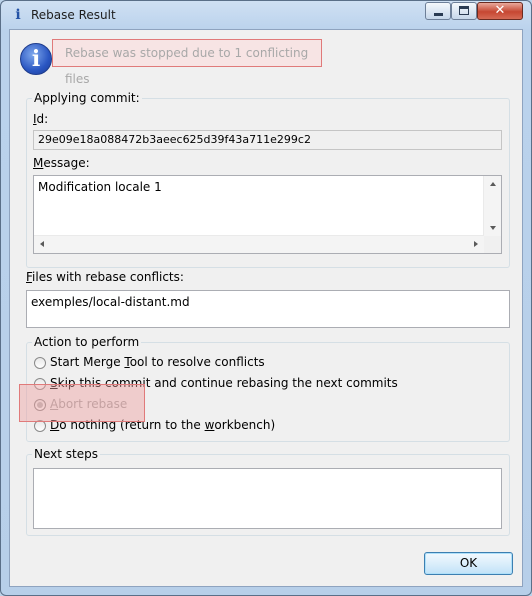 The width and height of the screenshot is (532, 596). Describe the element at coordinates (267, 214) in the screenshot. I see `commit-message-field: Modification locale 1` at that location.